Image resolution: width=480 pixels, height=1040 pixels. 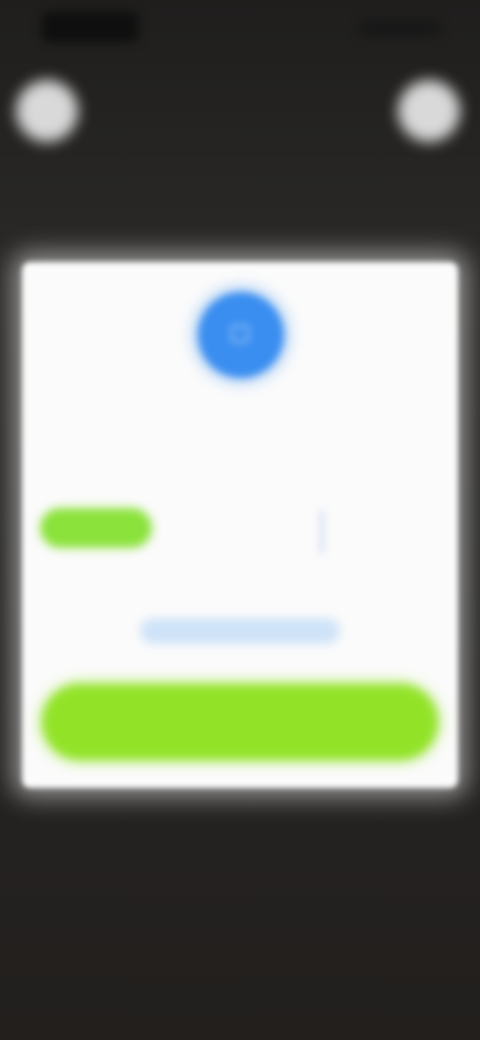 I want to click on status-bar, so click(x=240, y=28).